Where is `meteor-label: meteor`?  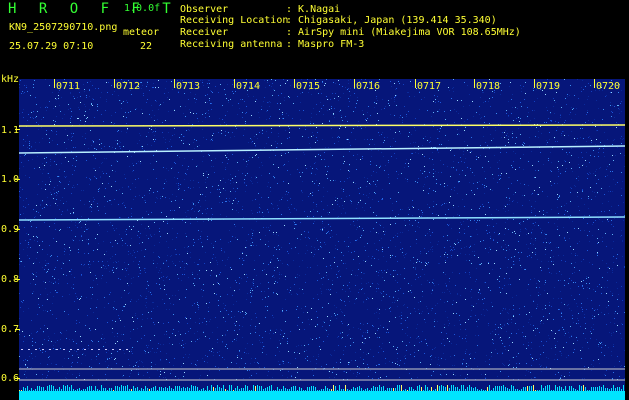 meteor-label: meteor is located at coordinates (141, 32).